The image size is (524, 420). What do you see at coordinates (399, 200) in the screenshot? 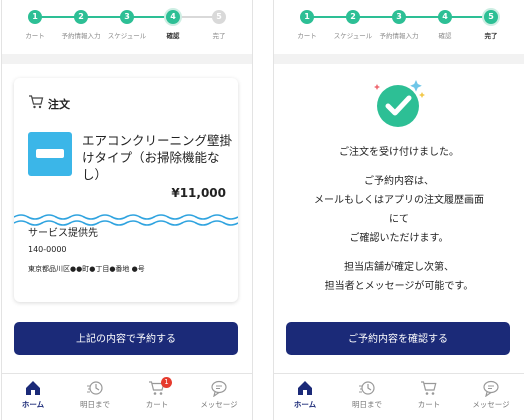
I see `message-line: メールもしくはアプリの注文履歴画面` at bounding box center [399, 200].